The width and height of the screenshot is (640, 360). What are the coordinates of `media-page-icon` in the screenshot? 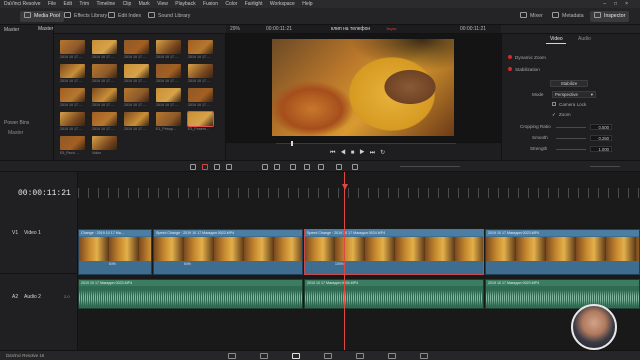 It's located at (232, 356).